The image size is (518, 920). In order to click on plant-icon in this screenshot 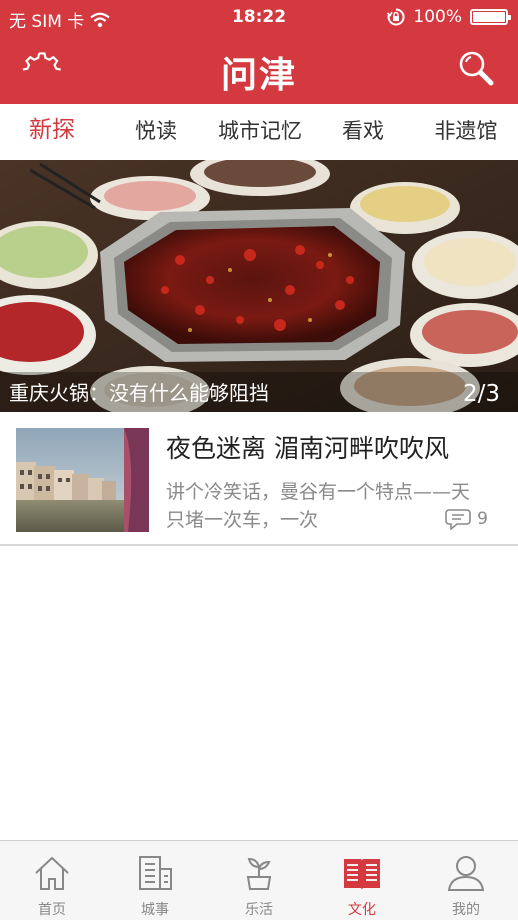, I will do `click(259, 873)`.